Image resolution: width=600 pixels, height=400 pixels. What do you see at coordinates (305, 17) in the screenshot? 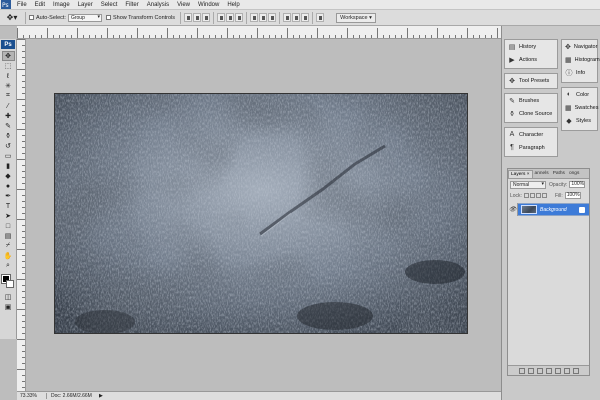
I see `distribute-right-button` at bounding box center [305, 17].